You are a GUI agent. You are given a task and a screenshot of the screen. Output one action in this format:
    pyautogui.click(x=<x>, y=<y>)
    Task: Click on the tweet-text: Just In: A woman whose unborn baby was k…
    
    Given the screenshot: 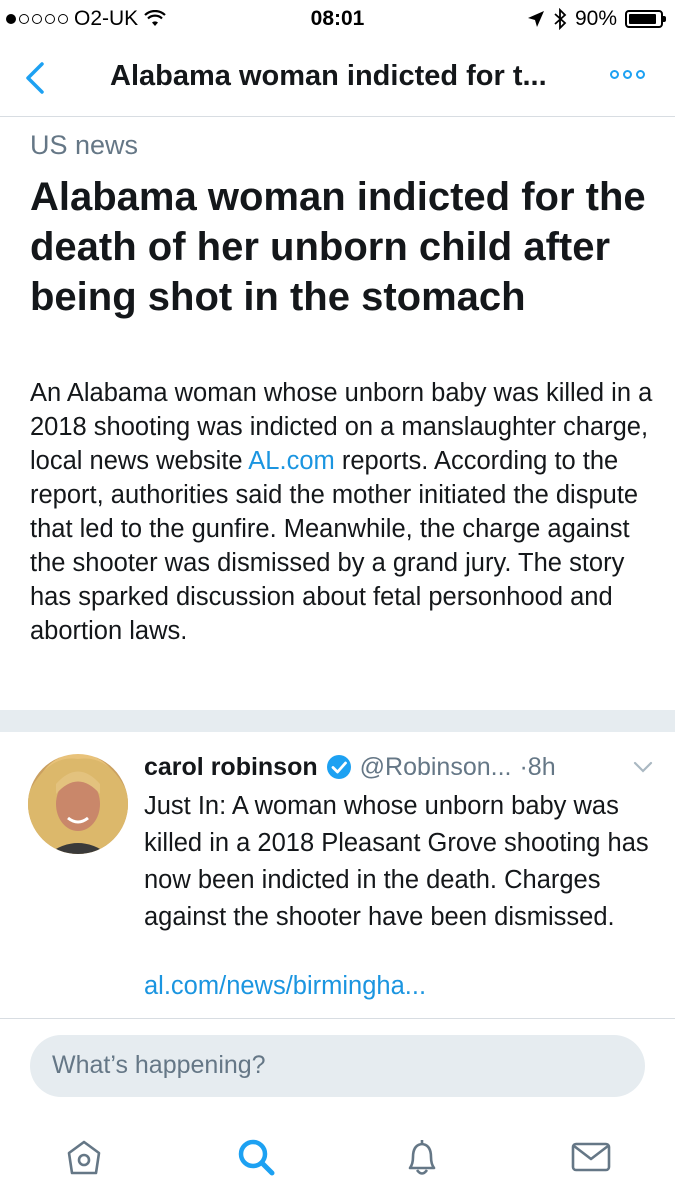 What is the action you would take?
    pyautogui.click(x=396, y=861)
    